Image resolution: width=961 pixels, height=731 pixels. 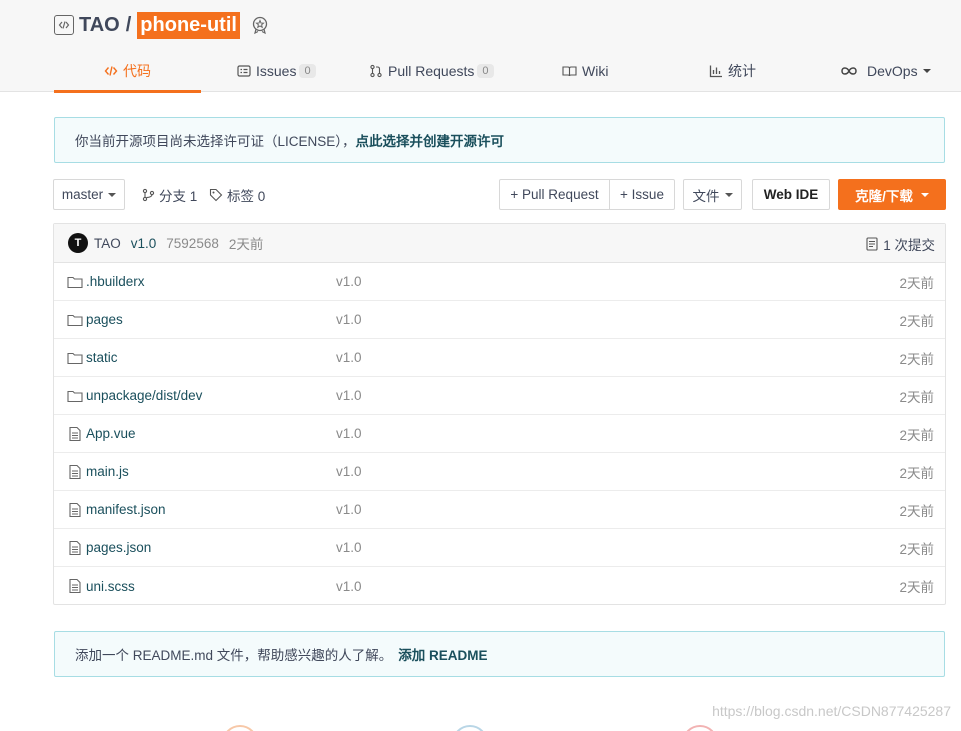 What do you see at coordinates (499, 654) in the screenshot?
I see `readme-notice: 添加一个 README.md 文件，帮助感兴趣的人了解。 添加 README` at bounding box center [499, 654].